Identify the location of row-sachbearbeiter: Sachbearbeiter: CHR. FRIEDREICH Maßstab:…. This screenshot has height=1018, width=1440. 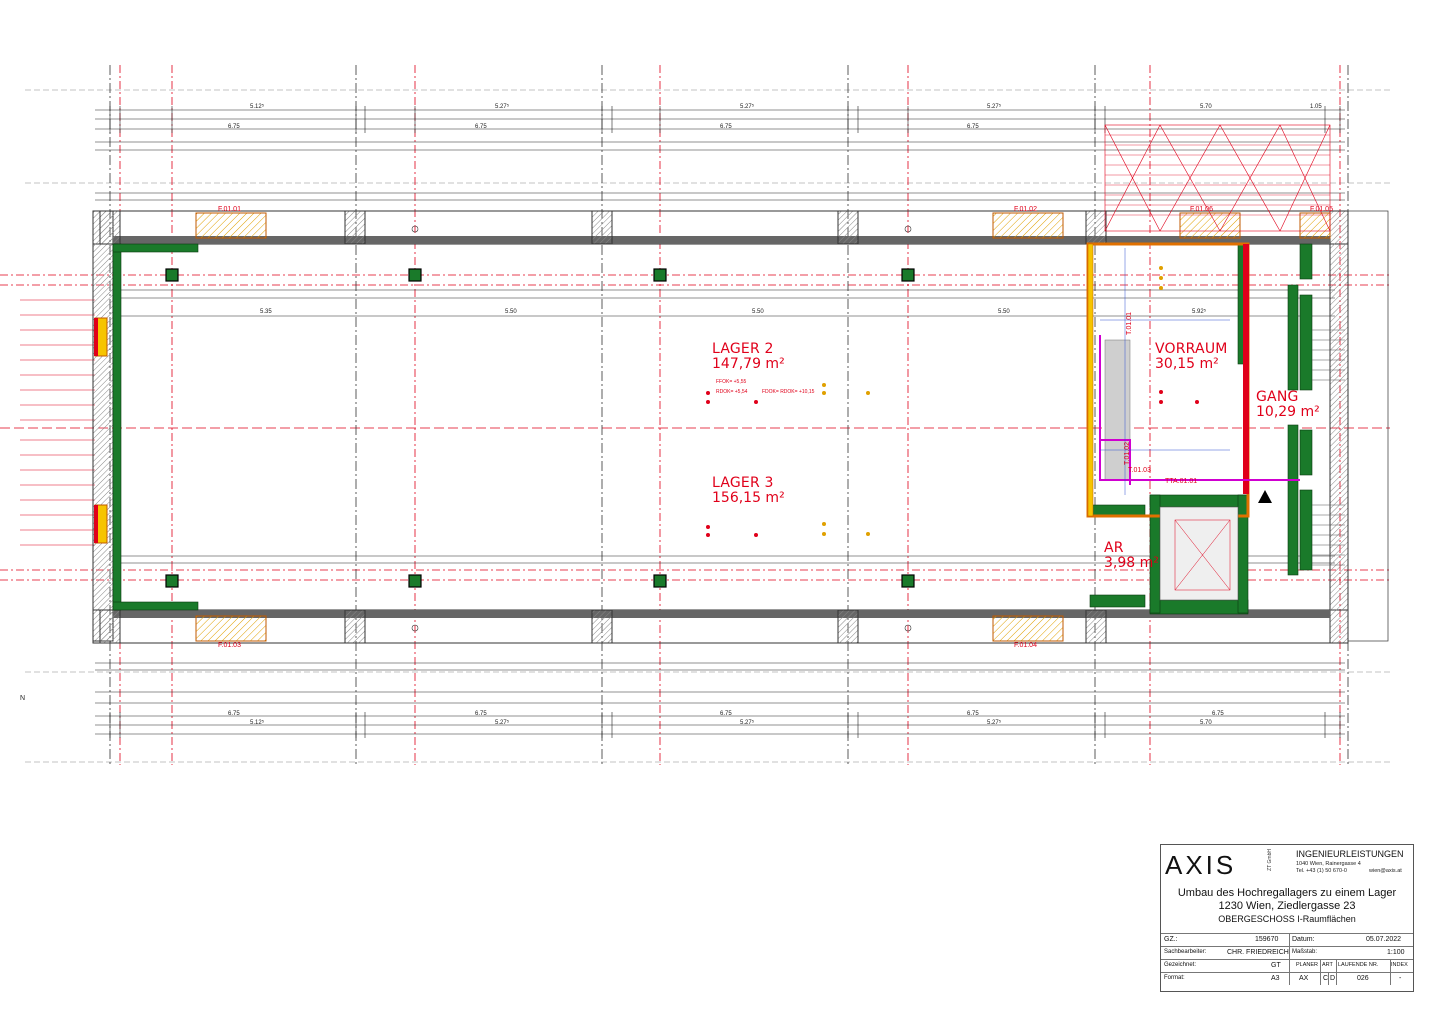
(1287, 952).